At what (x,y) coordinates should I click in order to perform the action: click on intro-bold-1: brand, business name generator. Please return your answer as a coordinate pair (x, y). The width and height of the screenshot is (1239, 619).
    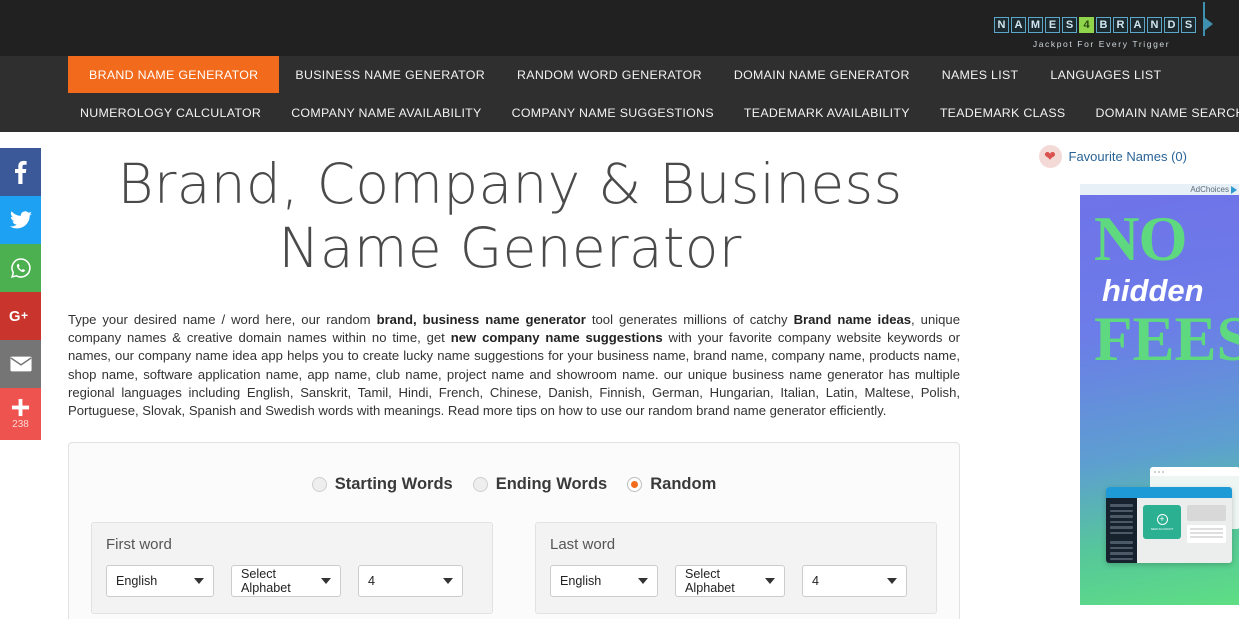
    Looking at the image, I should click on (481, 319).